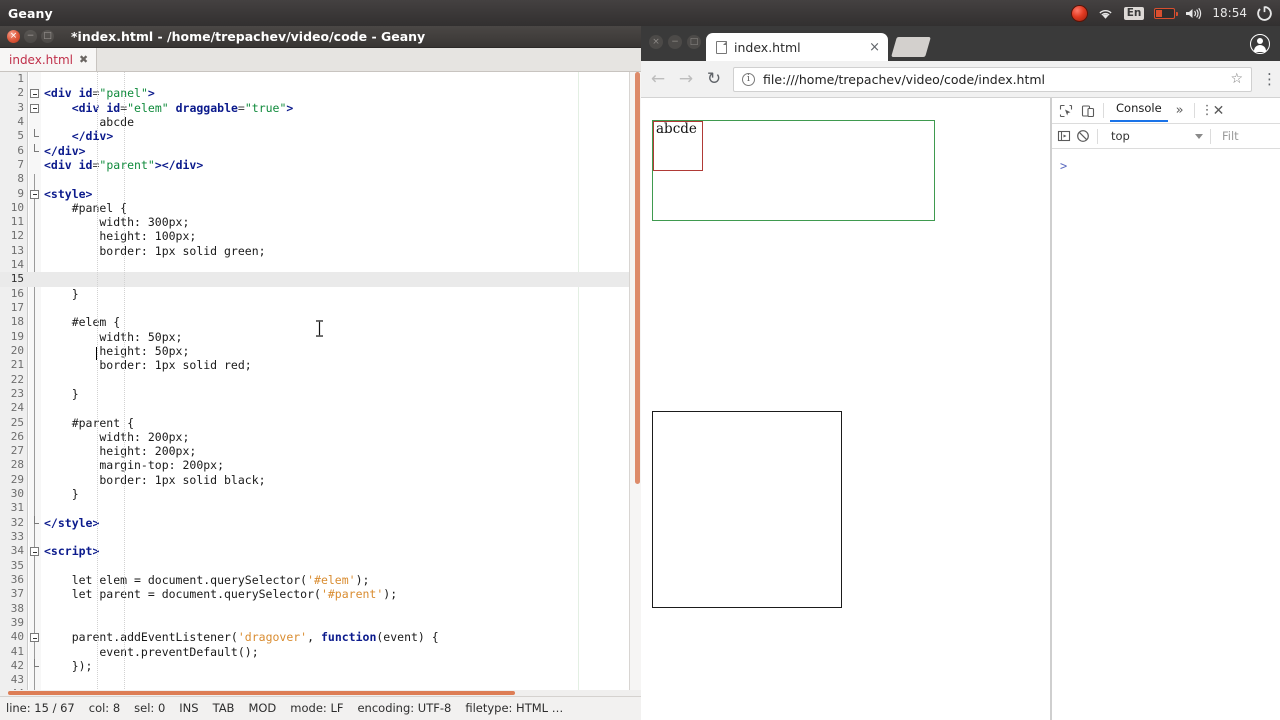  I want to click on code-line-text: #panel {, so click(86, 207).